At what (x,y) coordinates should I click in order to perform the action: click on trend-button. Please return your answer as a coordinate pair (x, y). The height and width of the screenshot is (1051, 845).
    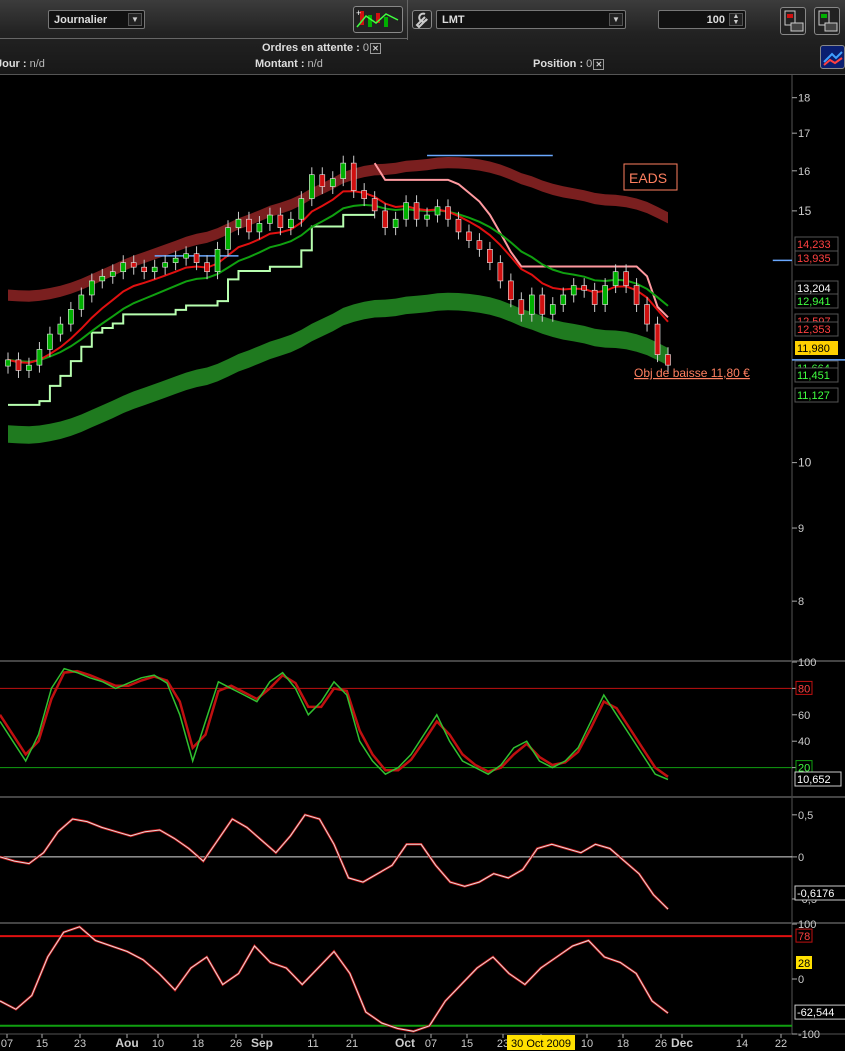
    Looking at the image, I should click on (832, 57).